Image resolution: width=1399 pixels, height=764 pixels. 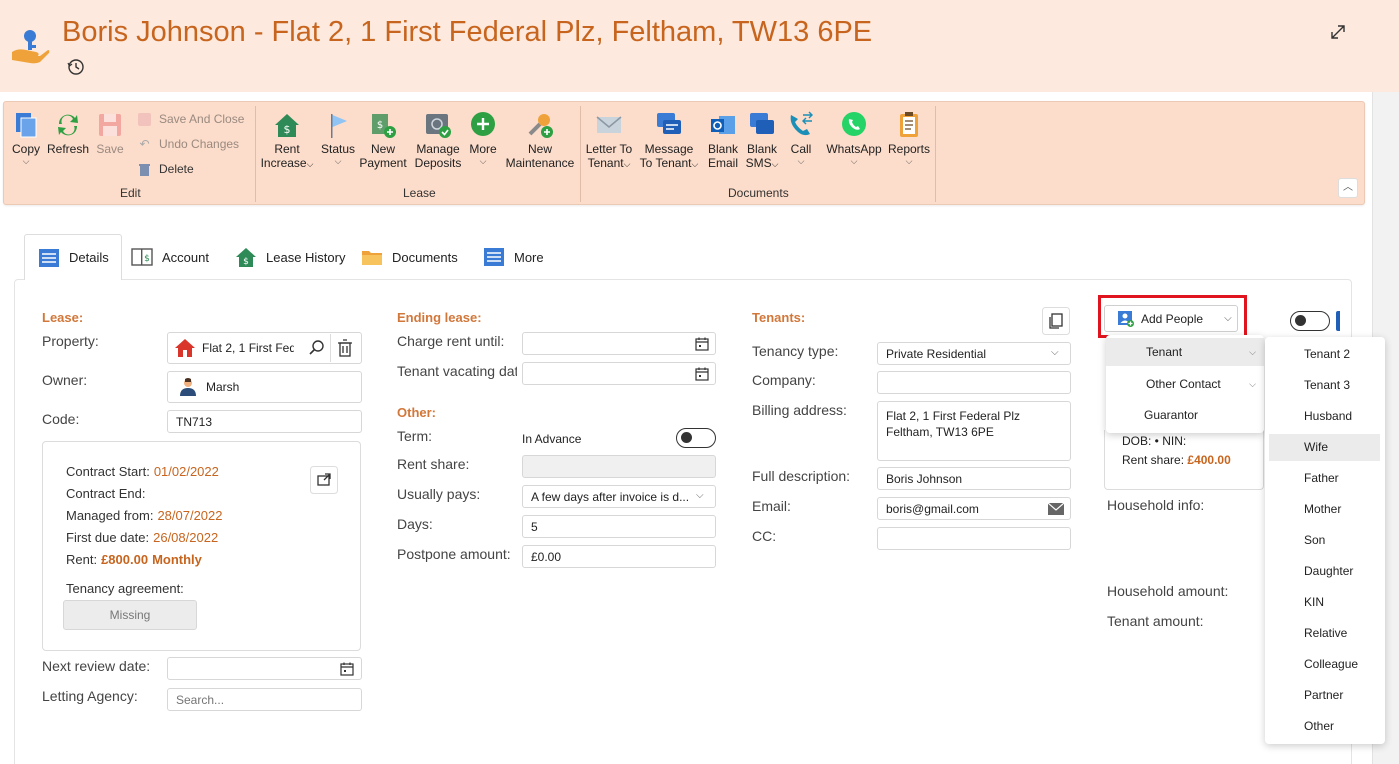 I want to click on term-toggle, so click(x=696, y=438).